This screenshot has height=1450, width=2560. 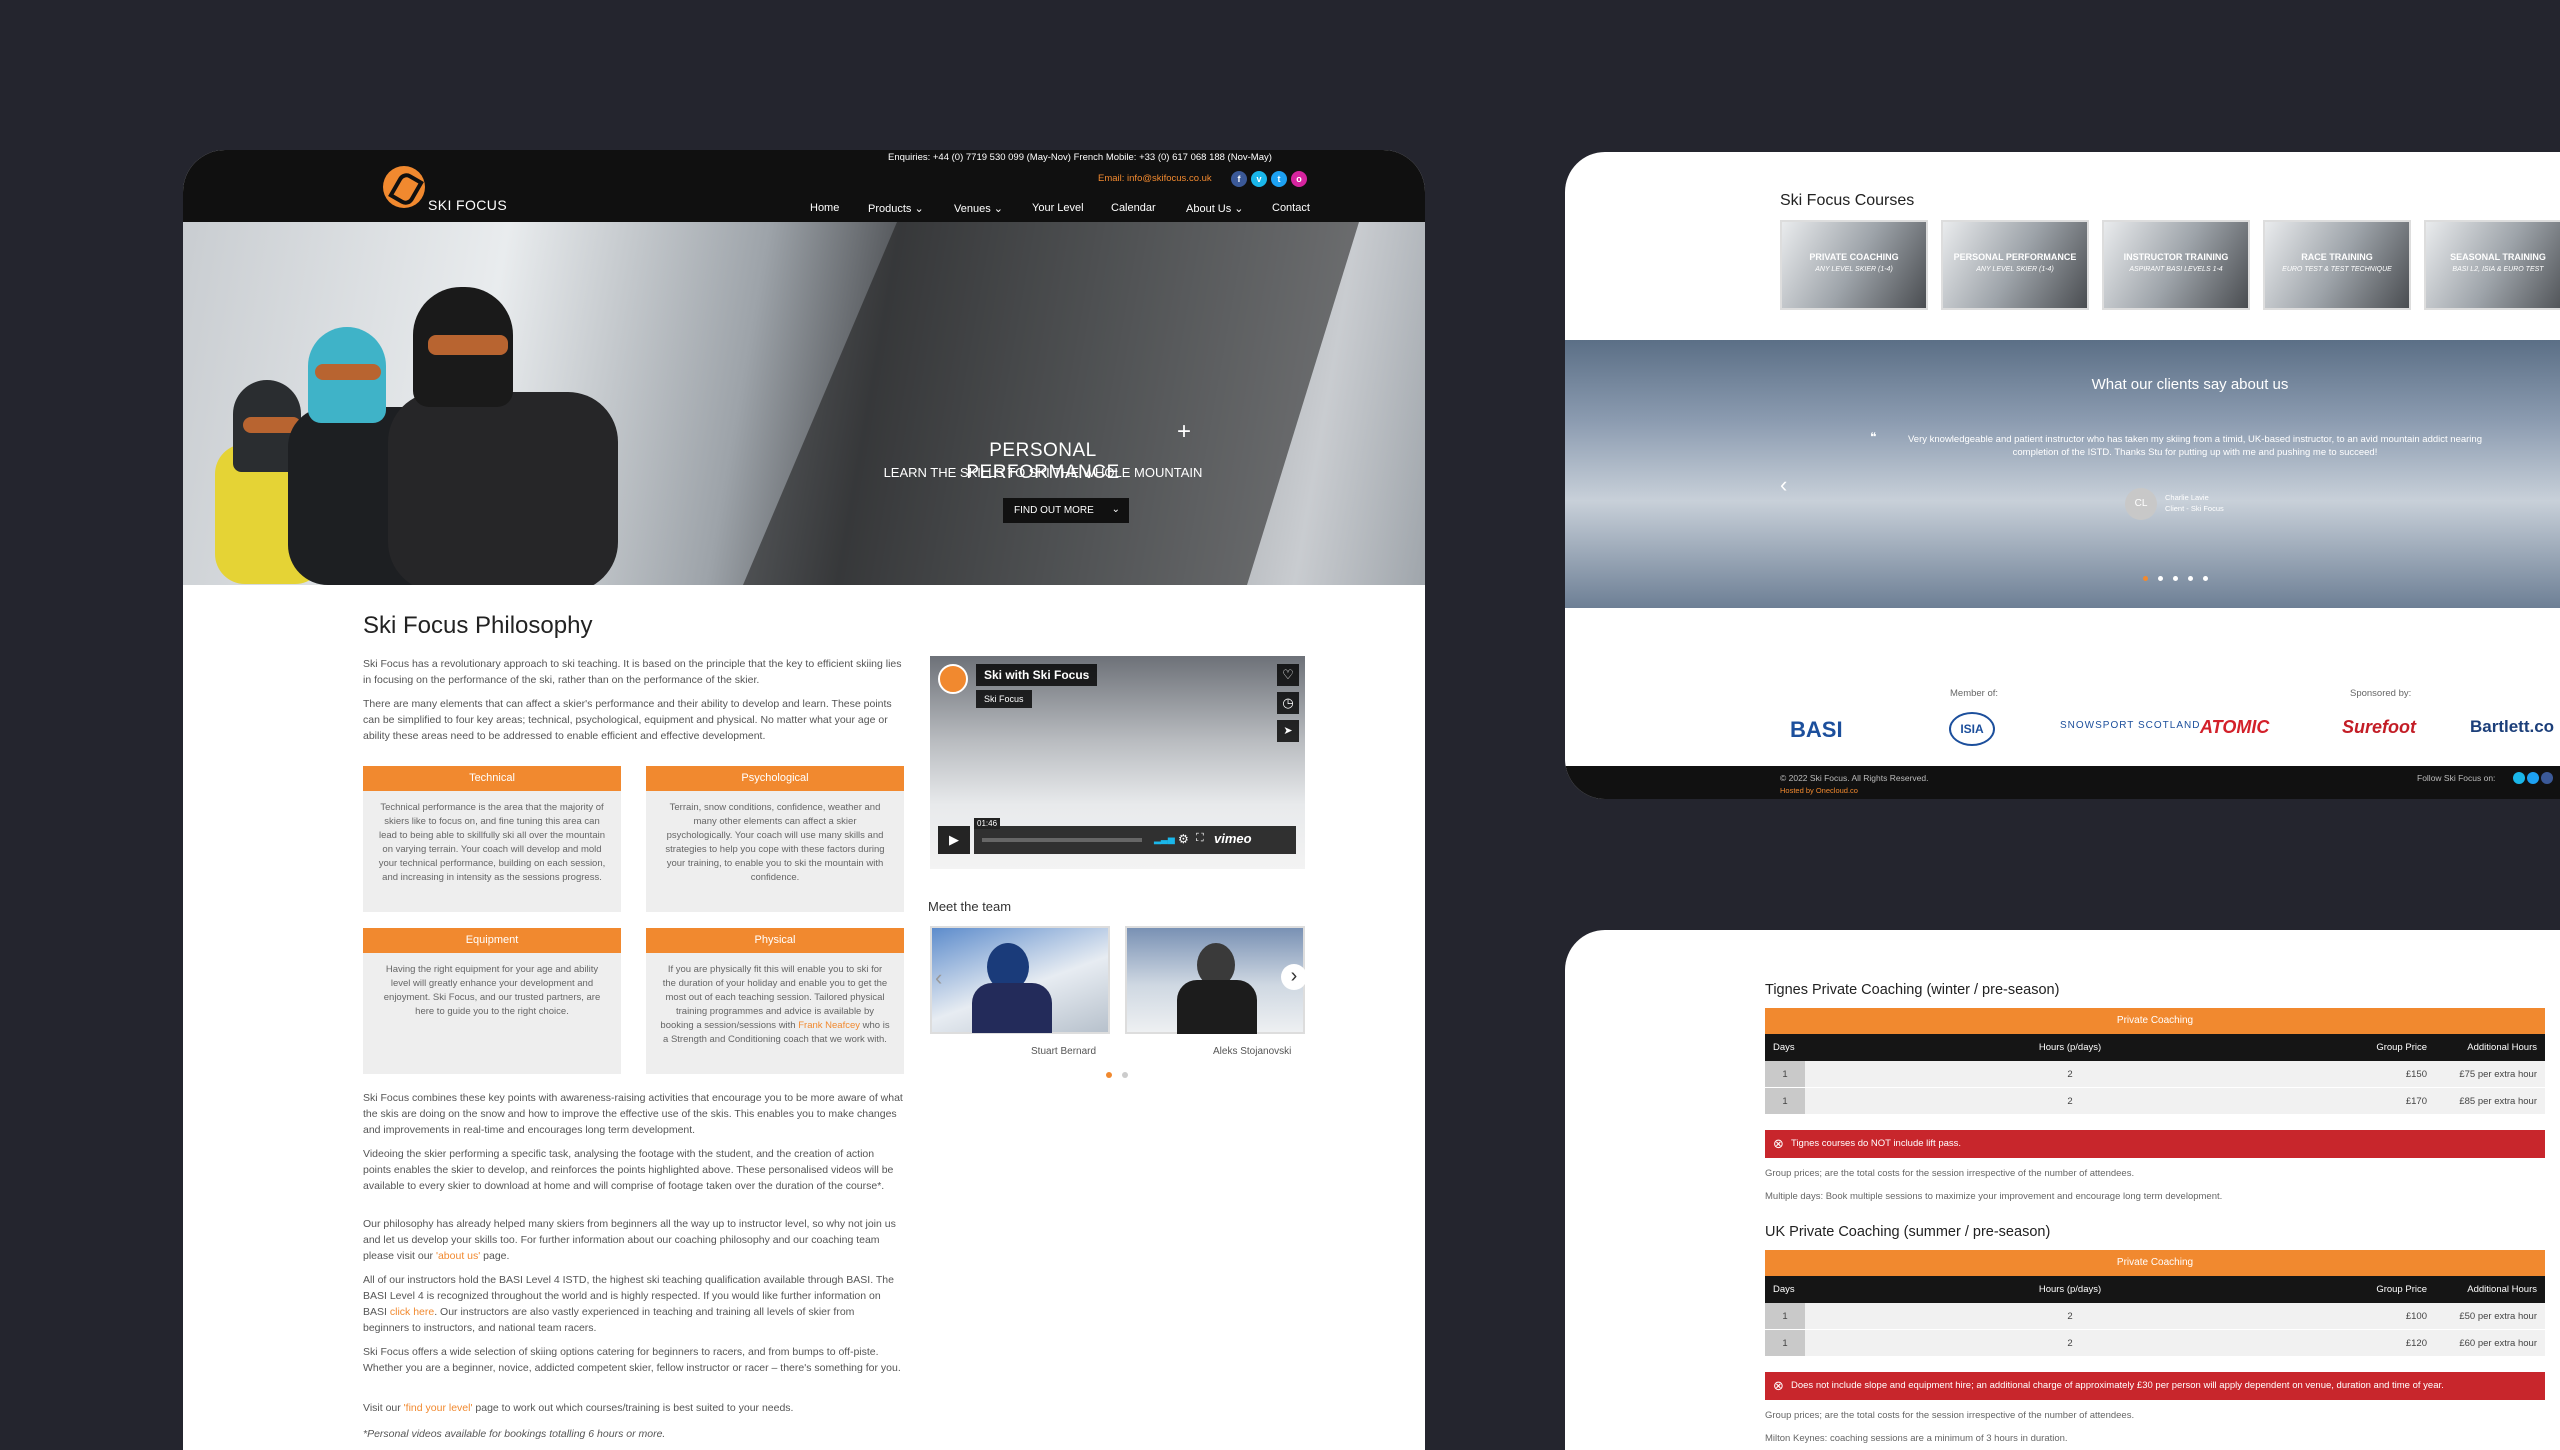 I want to click on course-tile-private-coaching: PRIVATE COACHING ANY LEVEL SKIER (1-4), so click(x=1854, y=265).